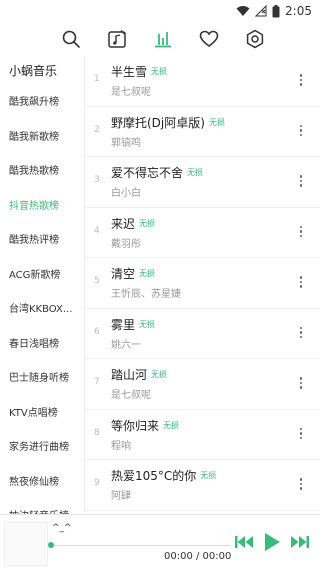  What do you see at coordinates (202, 182) in the screenshot?
I see `song-row: 3 爱不得忘不舍 无损 白小白` at bounding box center [202, 182].